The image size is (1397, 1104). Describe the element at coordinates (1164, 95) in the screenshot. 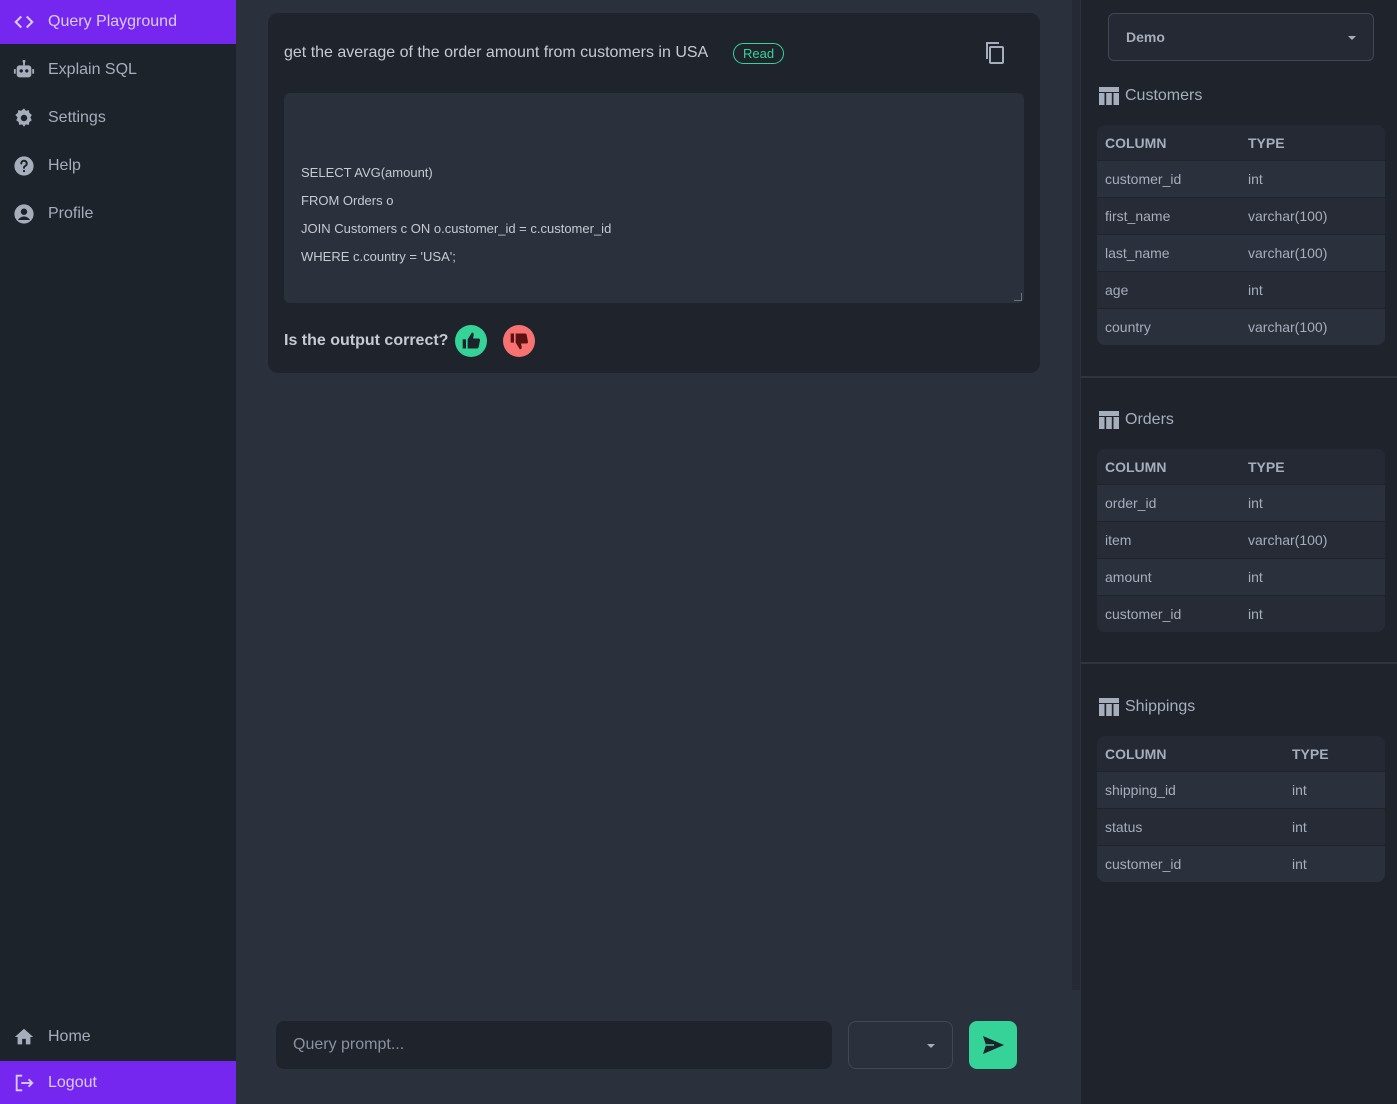

I see `table-name: Customers` at that location.